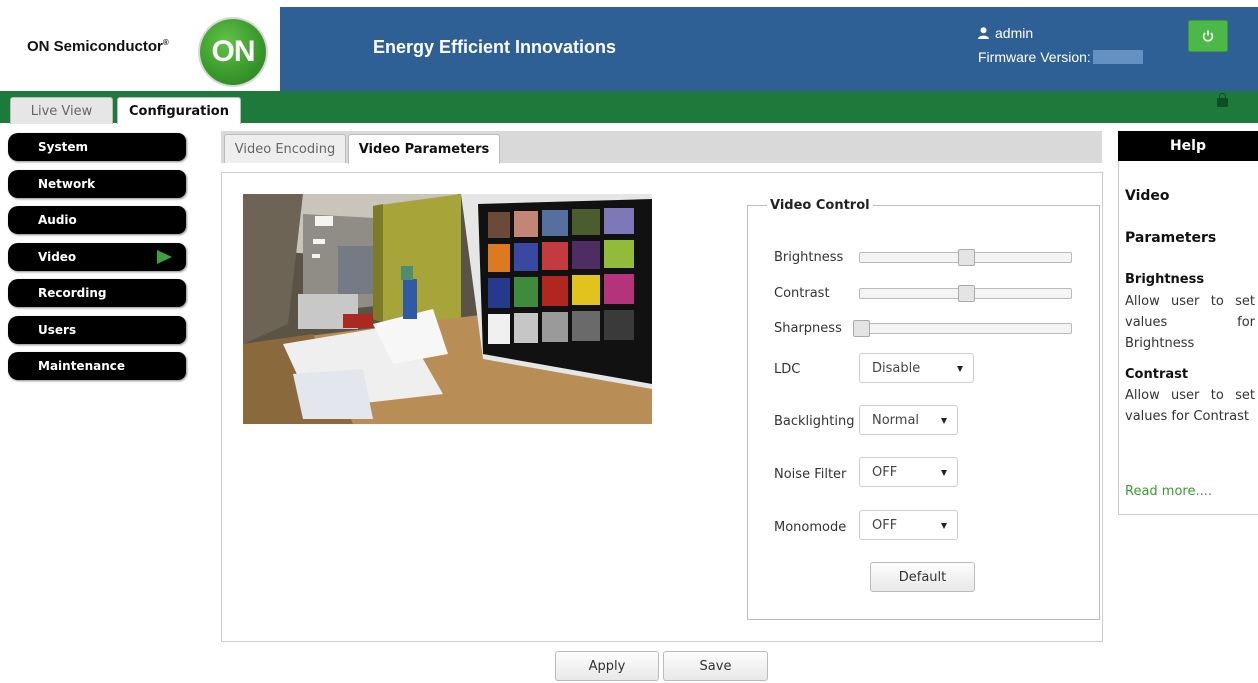 The width and height of the screenshot is (1258, 683). Describe the element at coordinates (97, 220) in the screenshot. I see `sidebar-item-audio: Audio` at that location.